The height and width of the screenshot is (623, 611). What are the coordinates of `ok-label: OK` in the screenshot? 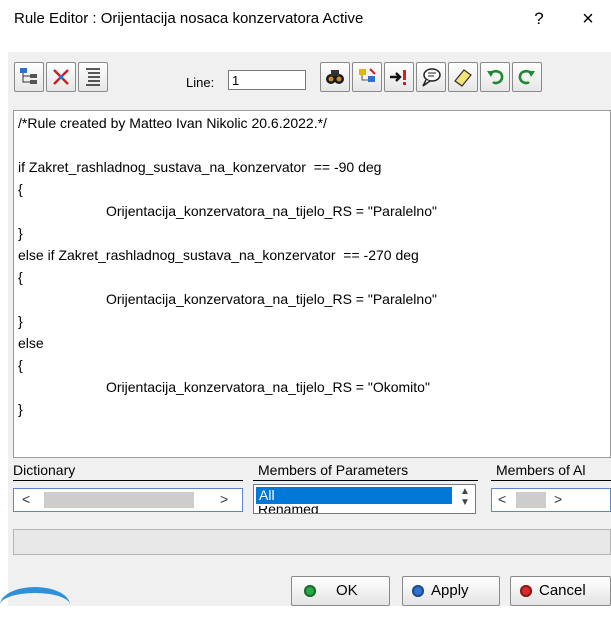 It's located at (347, 590).